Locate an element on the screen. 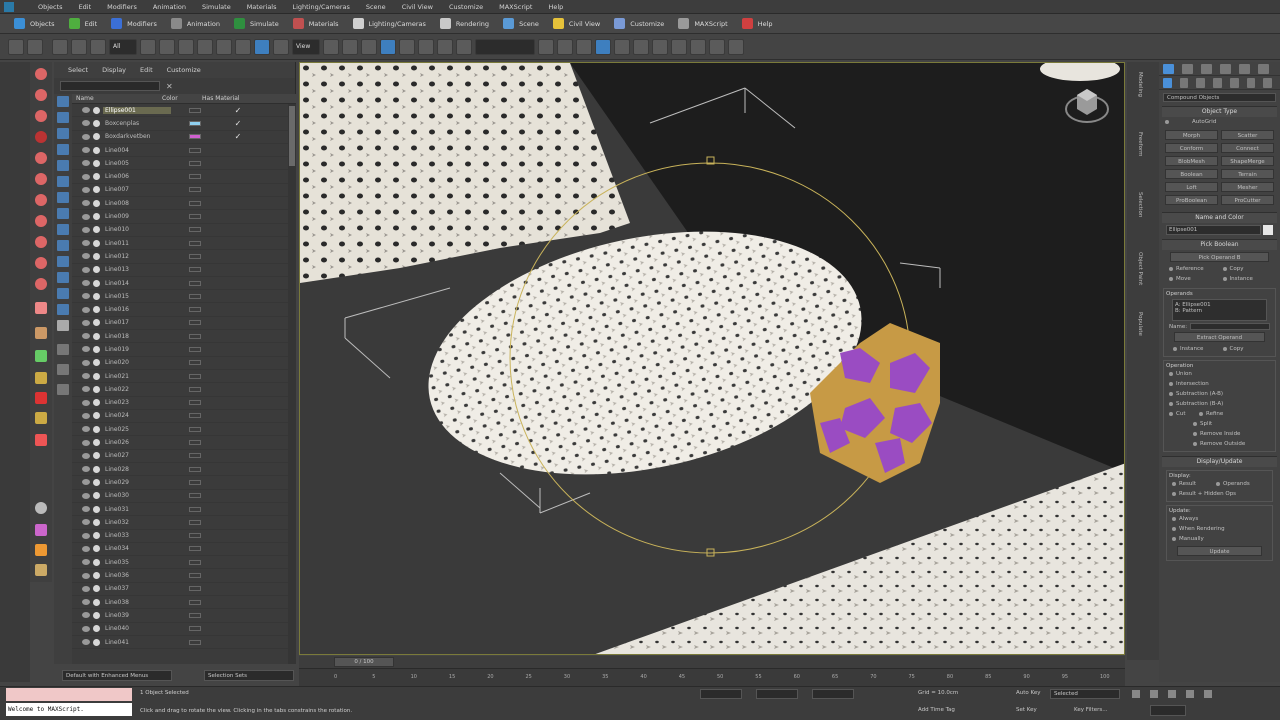  object-name: Line006 is located at coordinates (137, 176).